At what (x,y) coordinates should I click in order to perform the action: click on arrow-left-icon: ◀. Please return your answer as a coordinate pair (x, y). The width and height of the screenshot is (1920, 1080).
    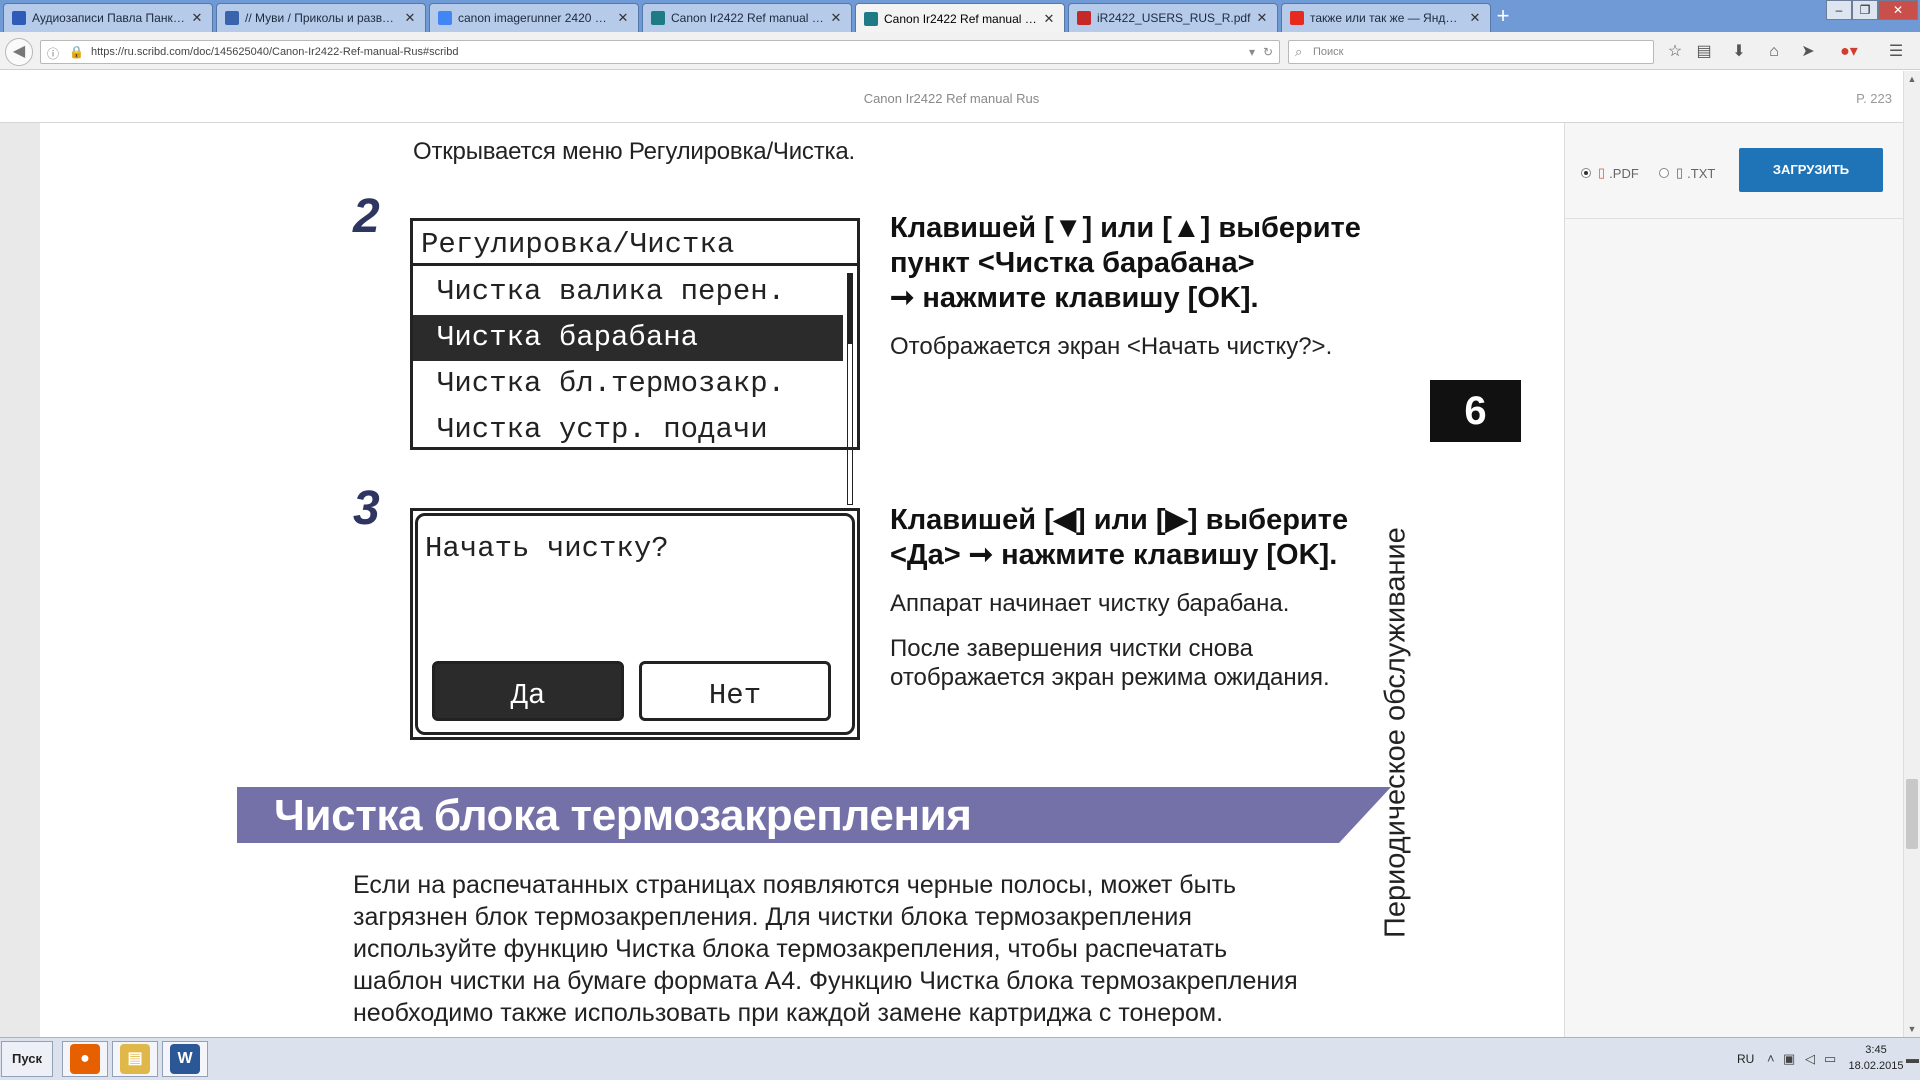
    Looking at the image, I should click on (19, 51).